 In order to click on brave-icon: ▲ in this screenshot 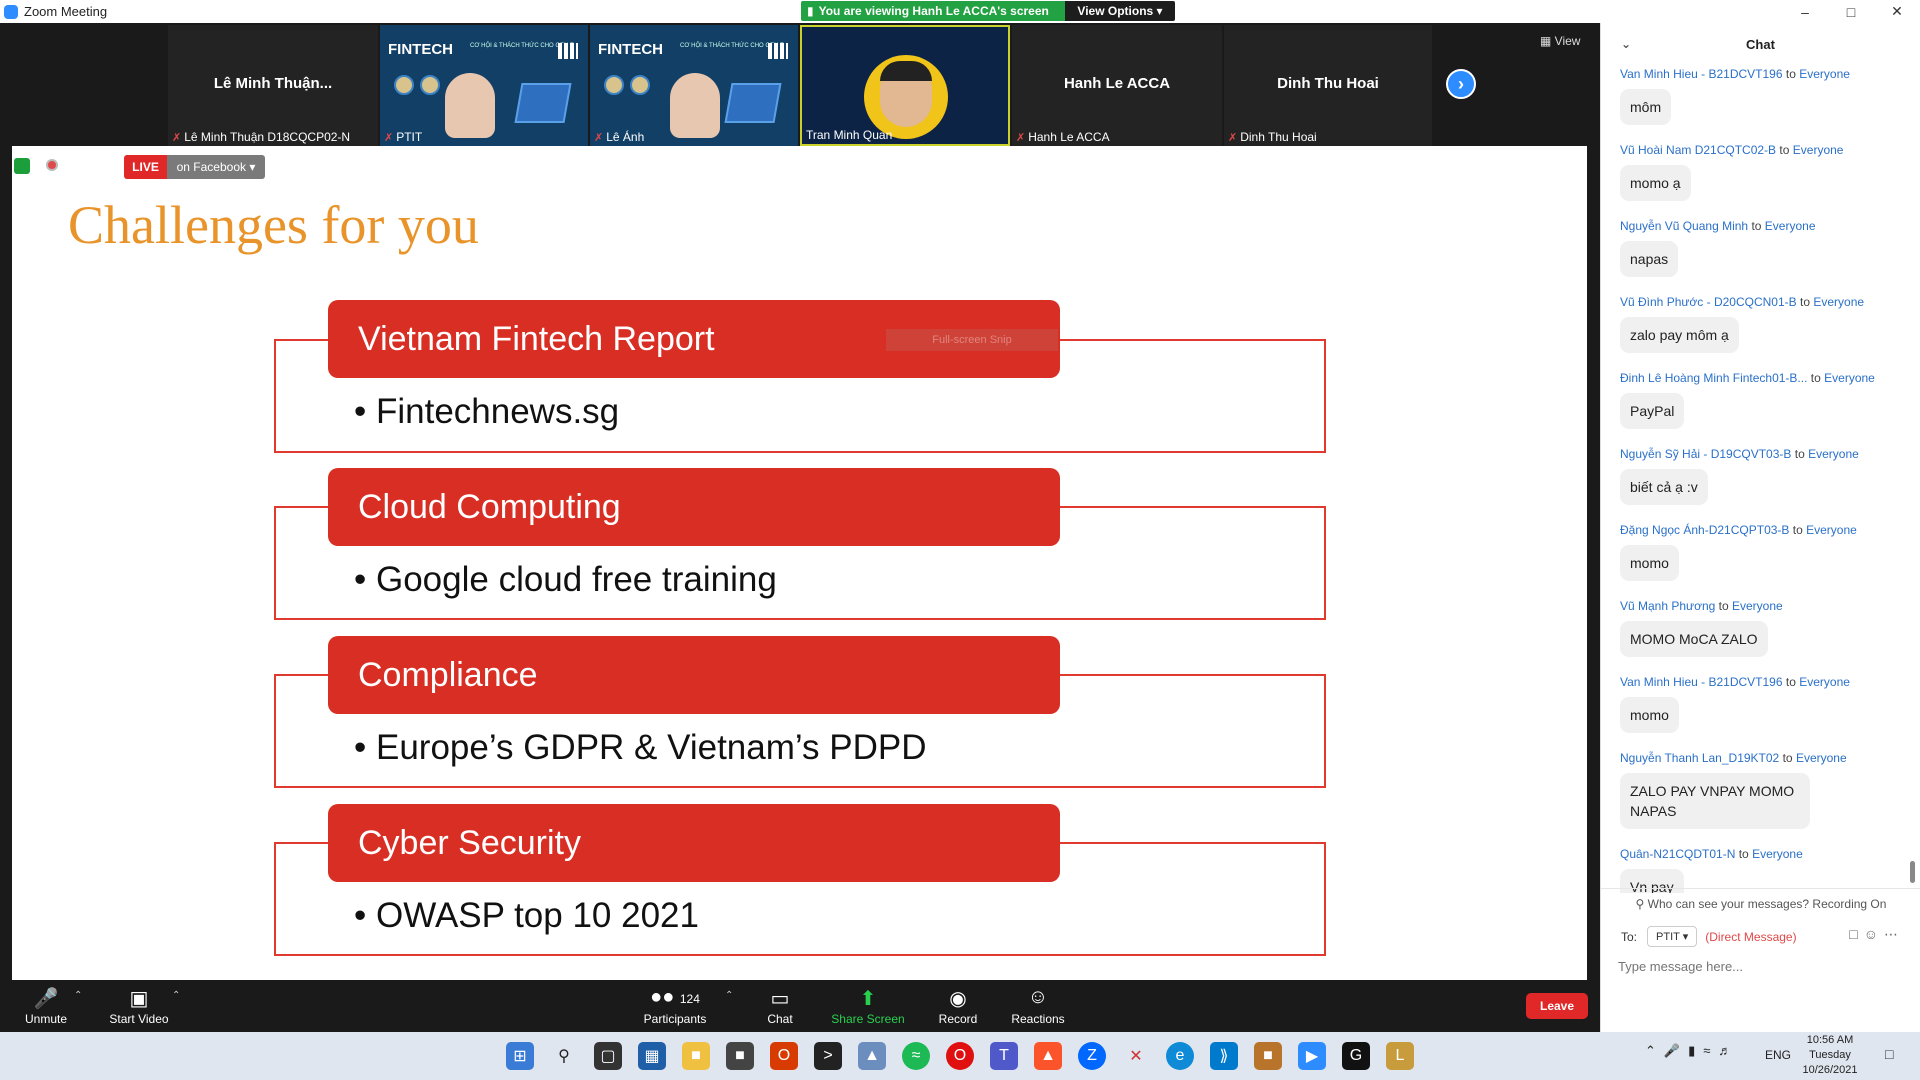, I will do `click(1048, 1056)`.